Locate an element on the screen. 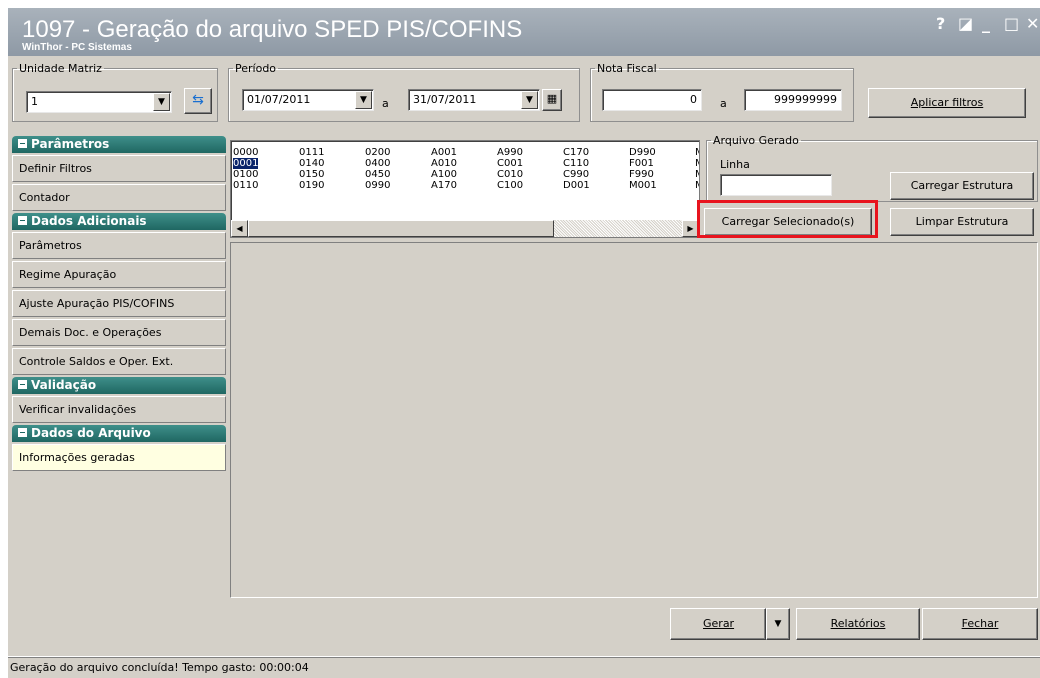 The width and height of the screenshot is (1040, 678). list-item-selected: 0001 is located at coordinates (246, 163).